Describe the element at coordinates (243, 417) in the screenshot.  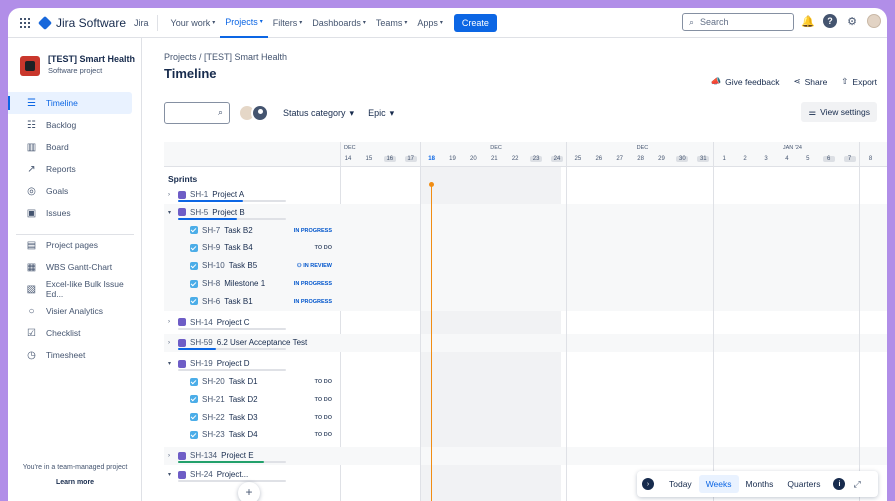
I see `issue-name: Task D3` at that location.